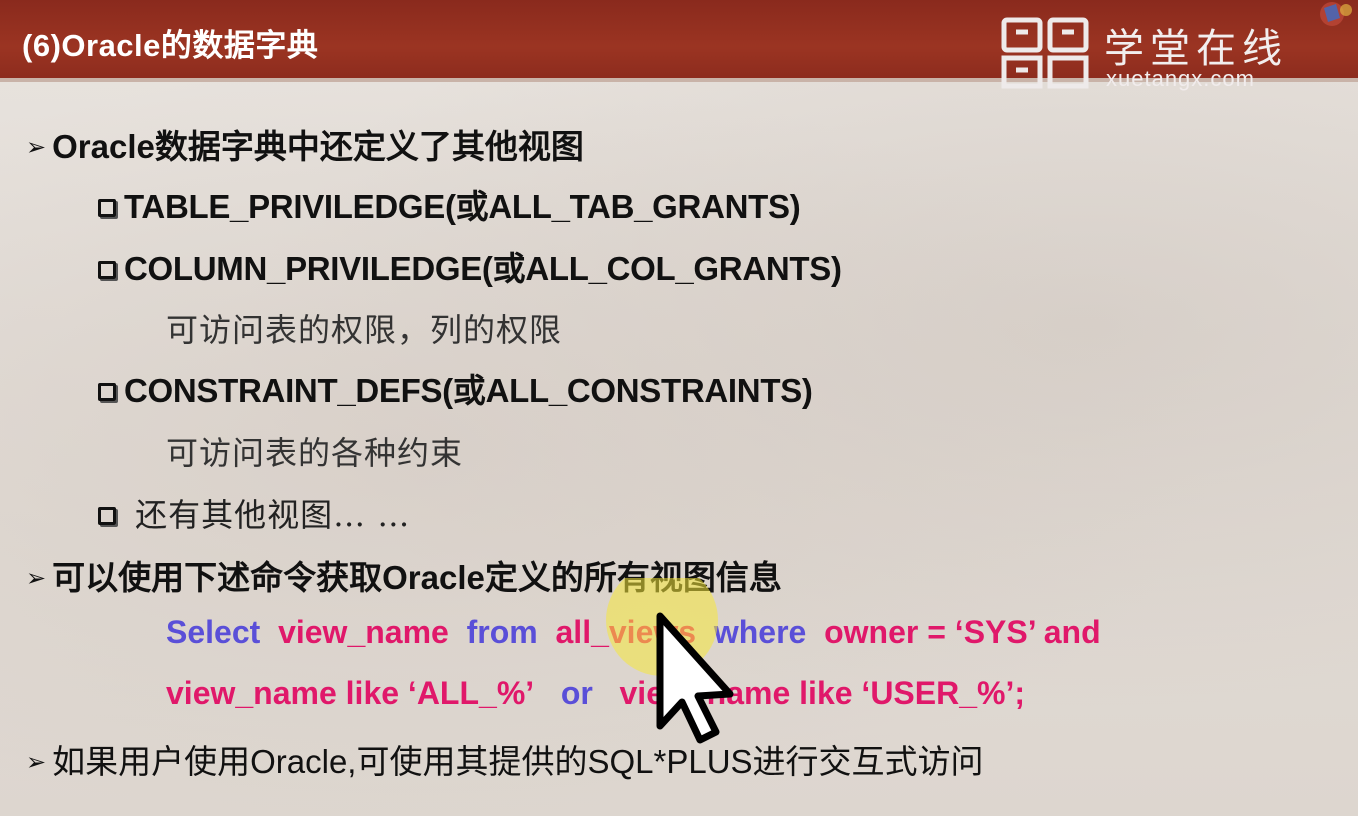 This screenshot has width=1358, height=816. I want to click on xuetangx-logo-icon, so click(1045, 53).